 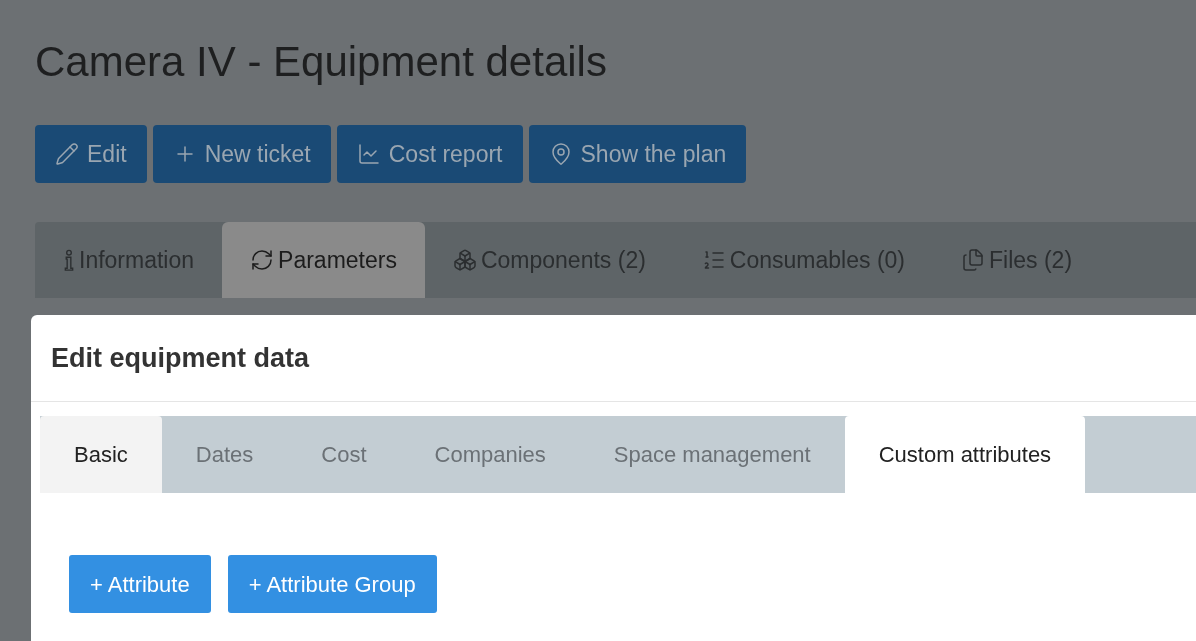 I want to click on add-button: + Attribute, so click(x=140, y=584).